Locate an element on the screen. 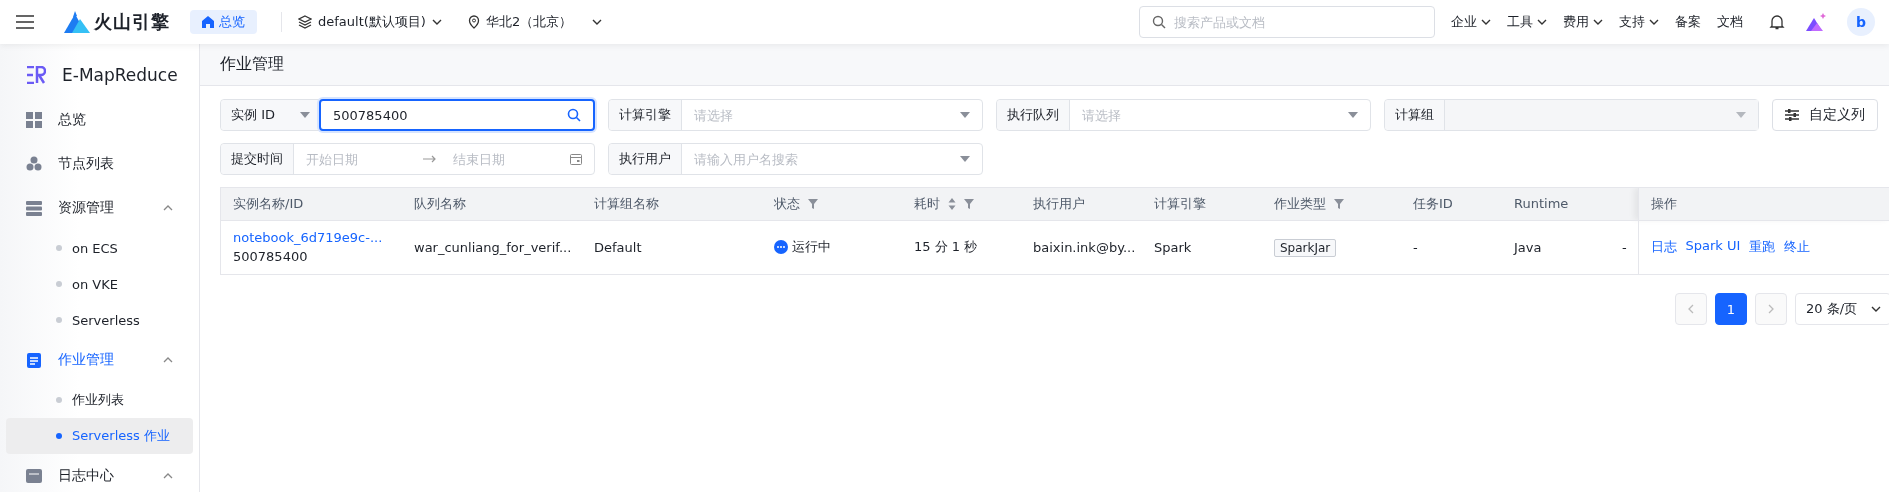 The image size is (1889, 492). column-header: 状态 is located at coordinates (787, 203).